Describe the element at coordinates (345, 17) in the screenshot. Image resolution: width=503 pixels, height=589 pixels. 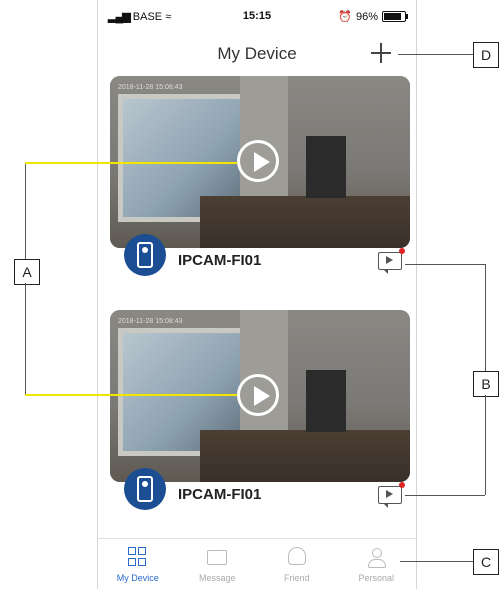
I see `alarm-icon: ⏰` at that location.